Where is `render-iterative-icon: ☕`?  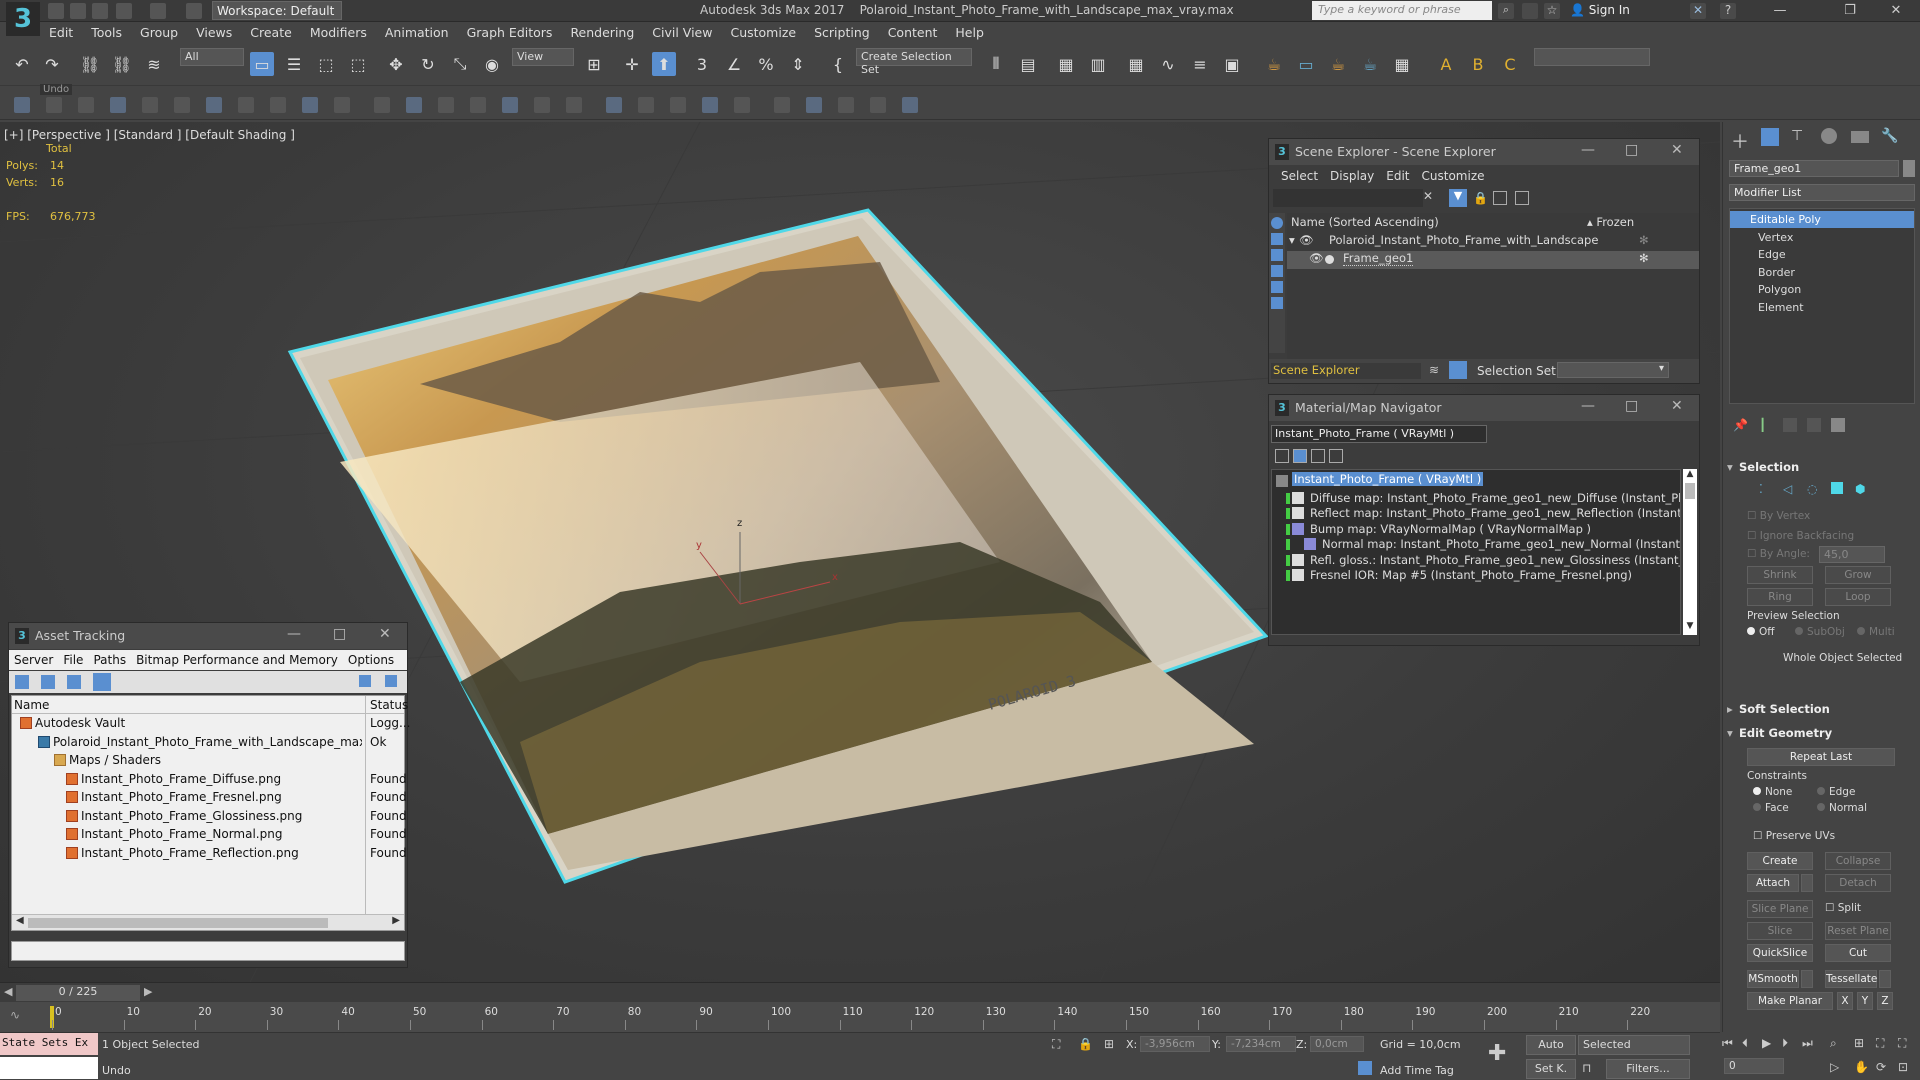
render-iterative-icon: ☕ is located at coordinates (1370, 64).